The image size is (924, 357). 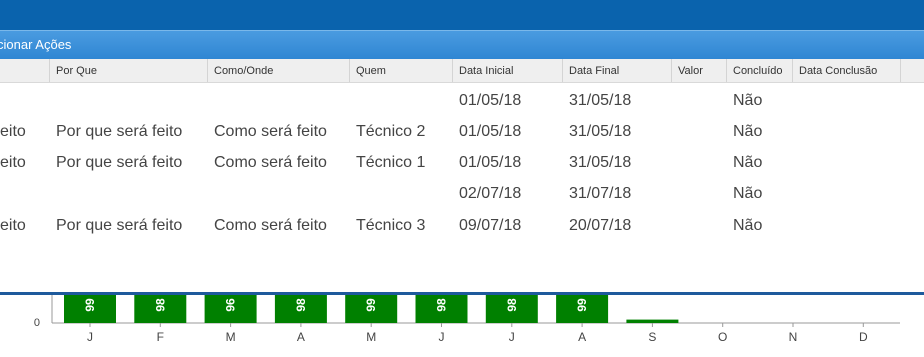 I want to click on cell-data-final: 31/07/18, so click(x=600, y=193).